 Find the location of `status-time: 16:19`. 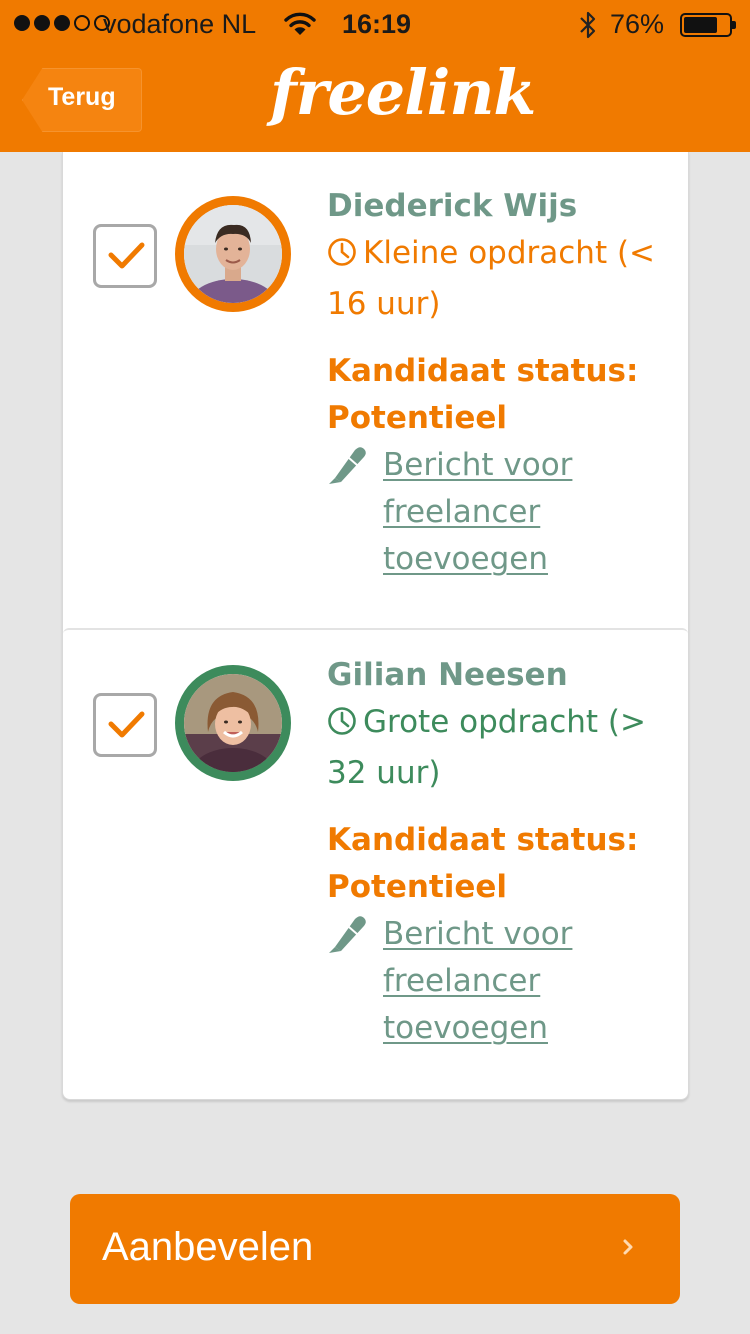

status-time: 16:19 is located at coordinates (377, 24).